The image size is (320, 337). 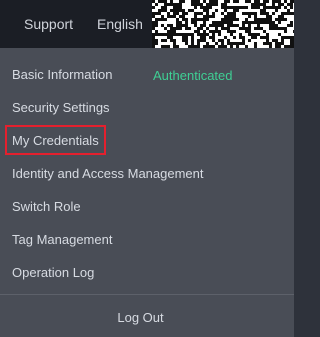 What do you see at coordinates (147, 294) in the screenshot?
I see `menu-divider` at bounding box center [147, 294].